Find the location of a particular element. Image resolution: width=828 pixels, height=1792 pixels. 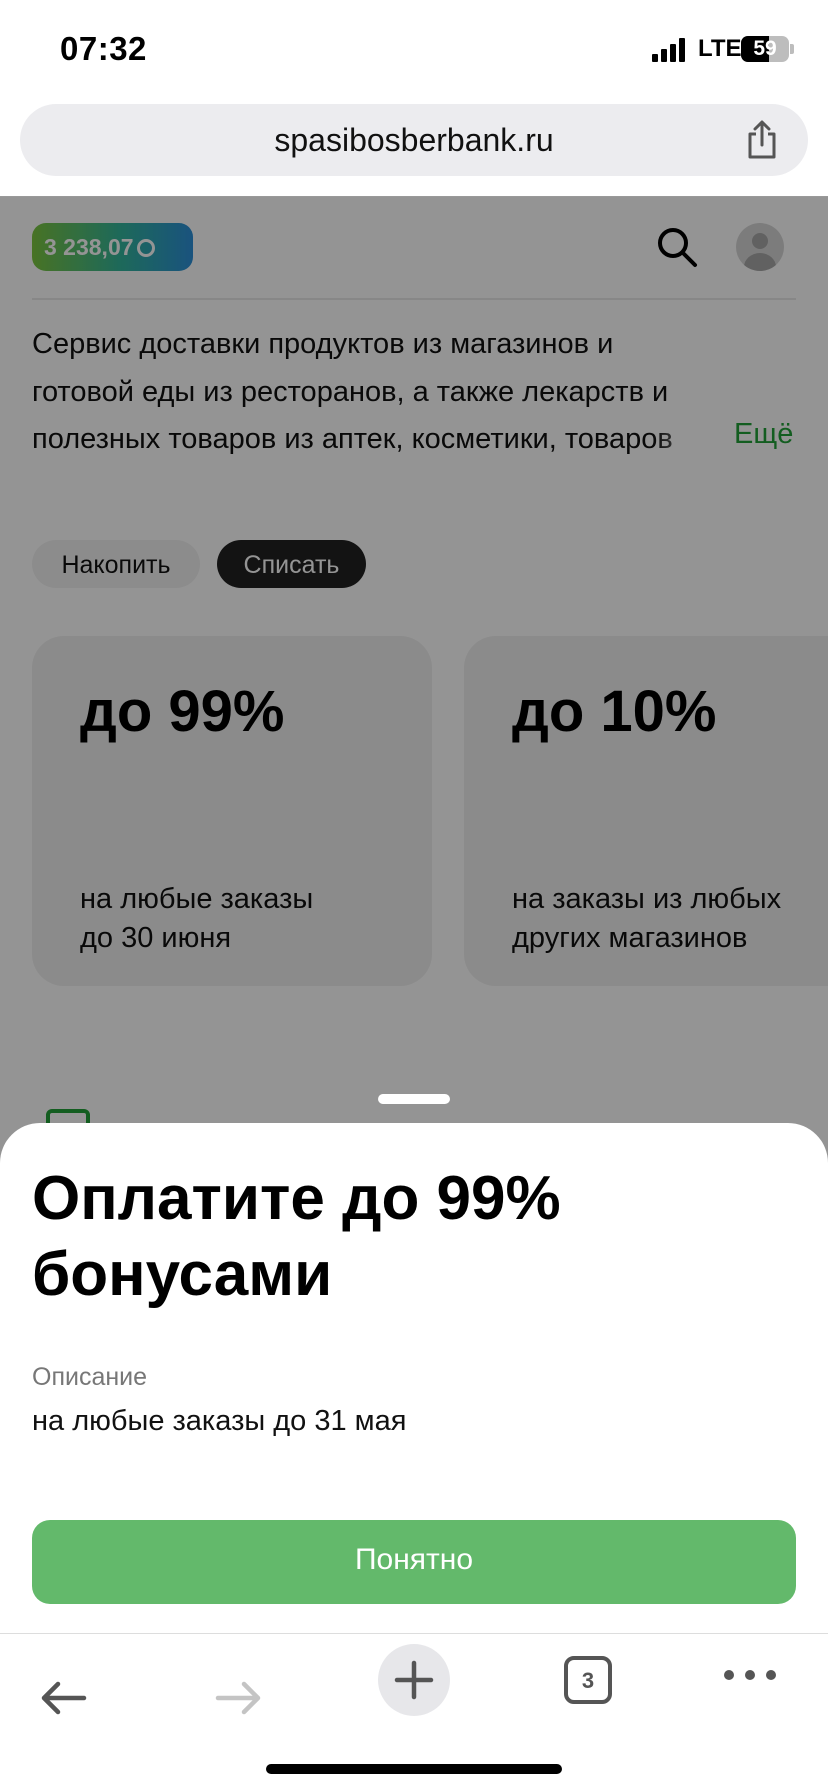

battery-tip is located at coordinates (792, 49).